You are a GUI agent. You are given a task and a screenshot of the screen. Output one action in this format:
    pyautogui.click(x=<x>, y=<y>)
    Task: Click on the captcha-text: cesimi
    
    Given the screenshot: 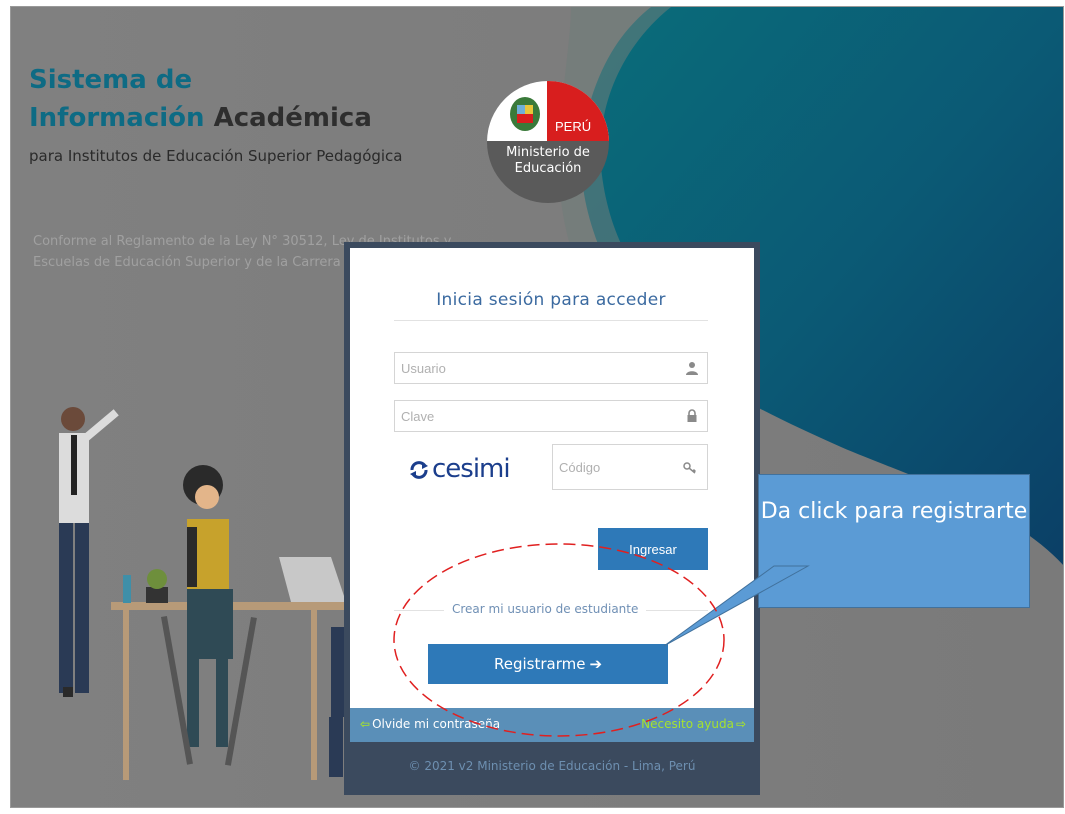 What is the action you would take?
    pyautogui.click(x=471, y=469)
    